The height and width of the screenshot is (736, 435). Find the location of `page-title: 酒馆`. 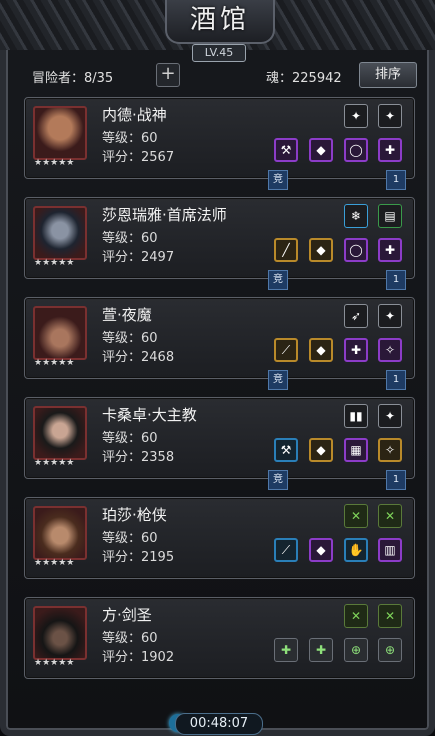

page-title: 酒馆 is located at coordinates (219, 20).